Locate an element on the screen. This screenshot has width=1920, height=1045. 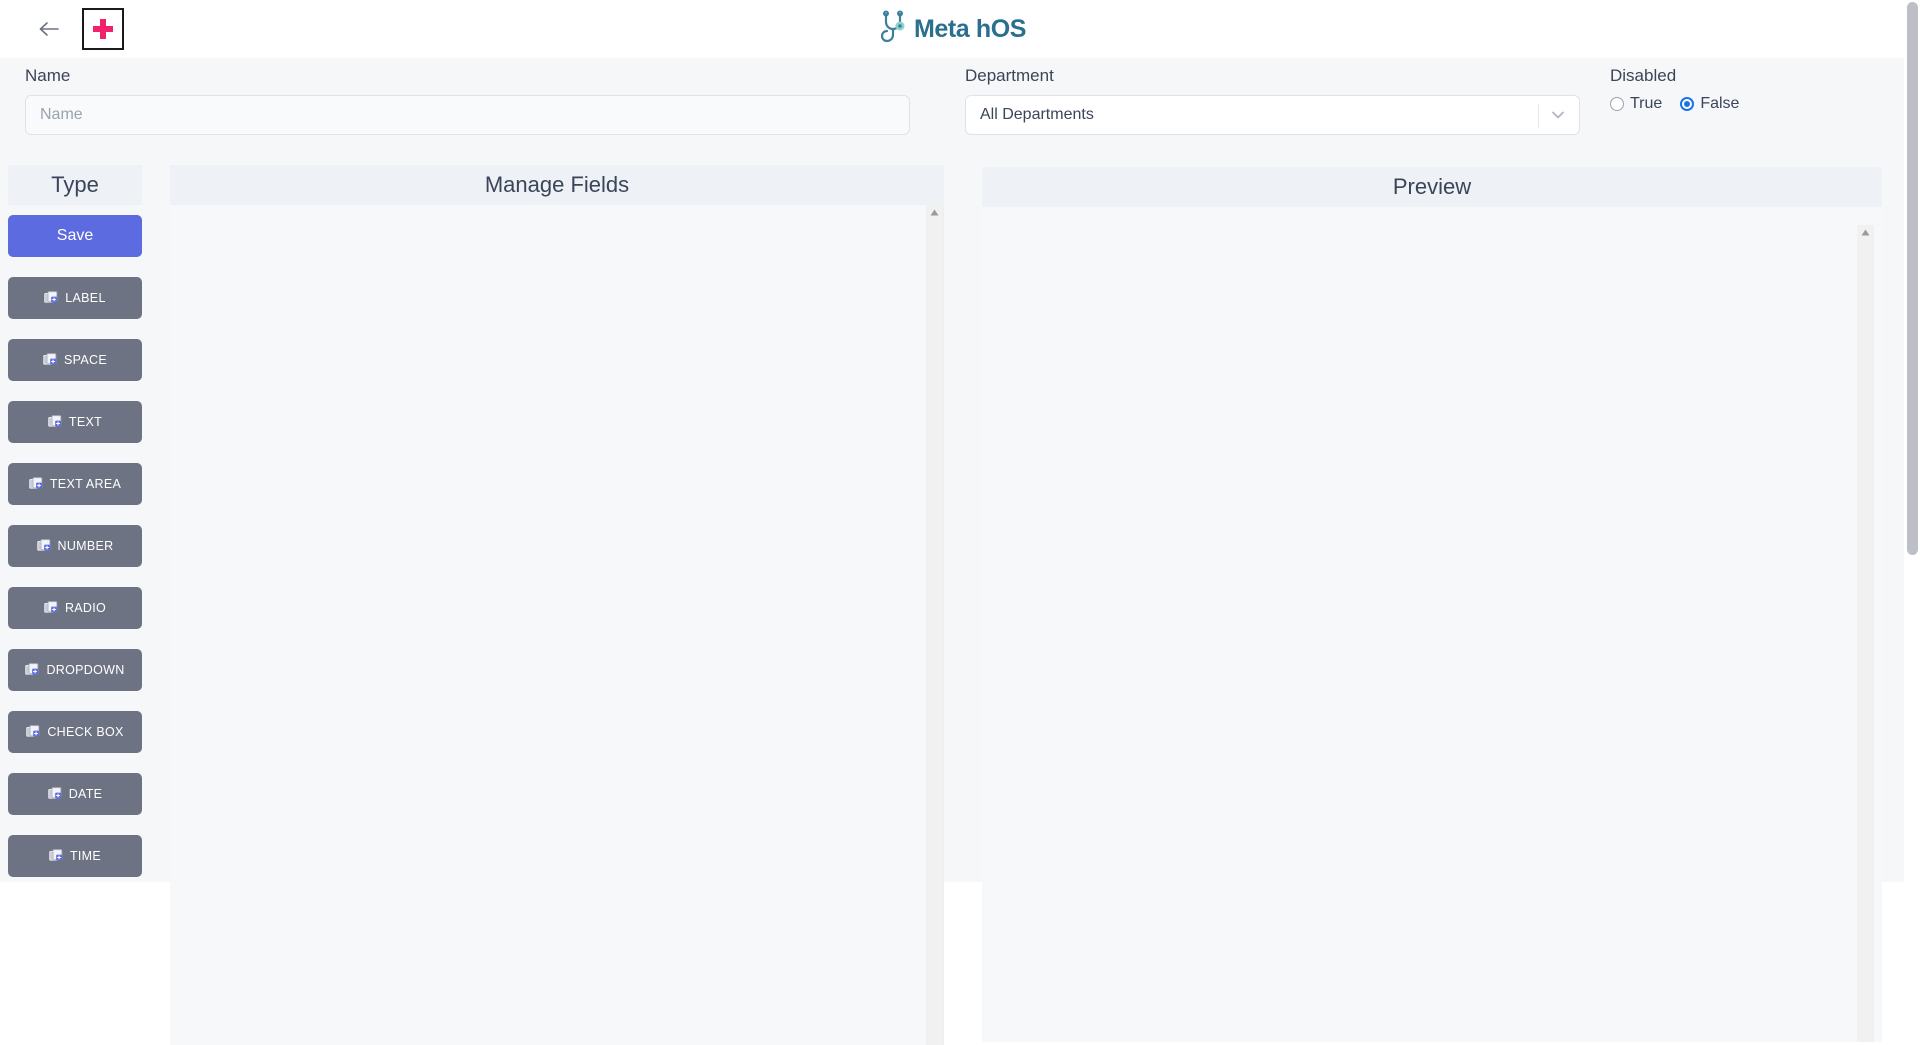
type-button-label: RADIO is located at coordinates (85, 608).